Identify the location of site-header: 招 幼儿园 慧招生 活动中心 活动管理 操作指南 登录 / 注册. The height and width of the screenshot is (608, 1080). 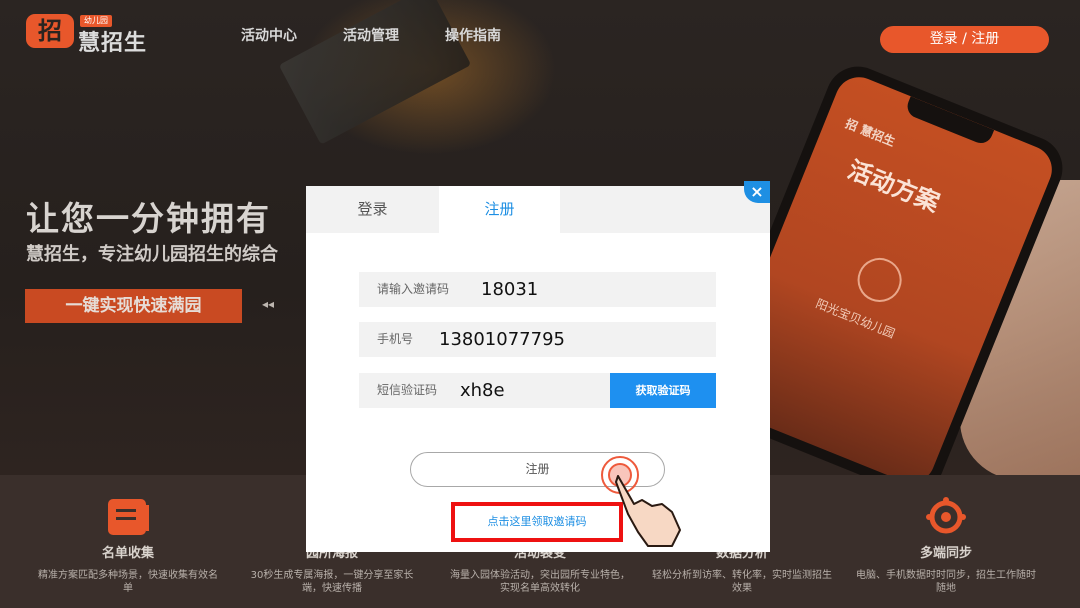
(540, 35).